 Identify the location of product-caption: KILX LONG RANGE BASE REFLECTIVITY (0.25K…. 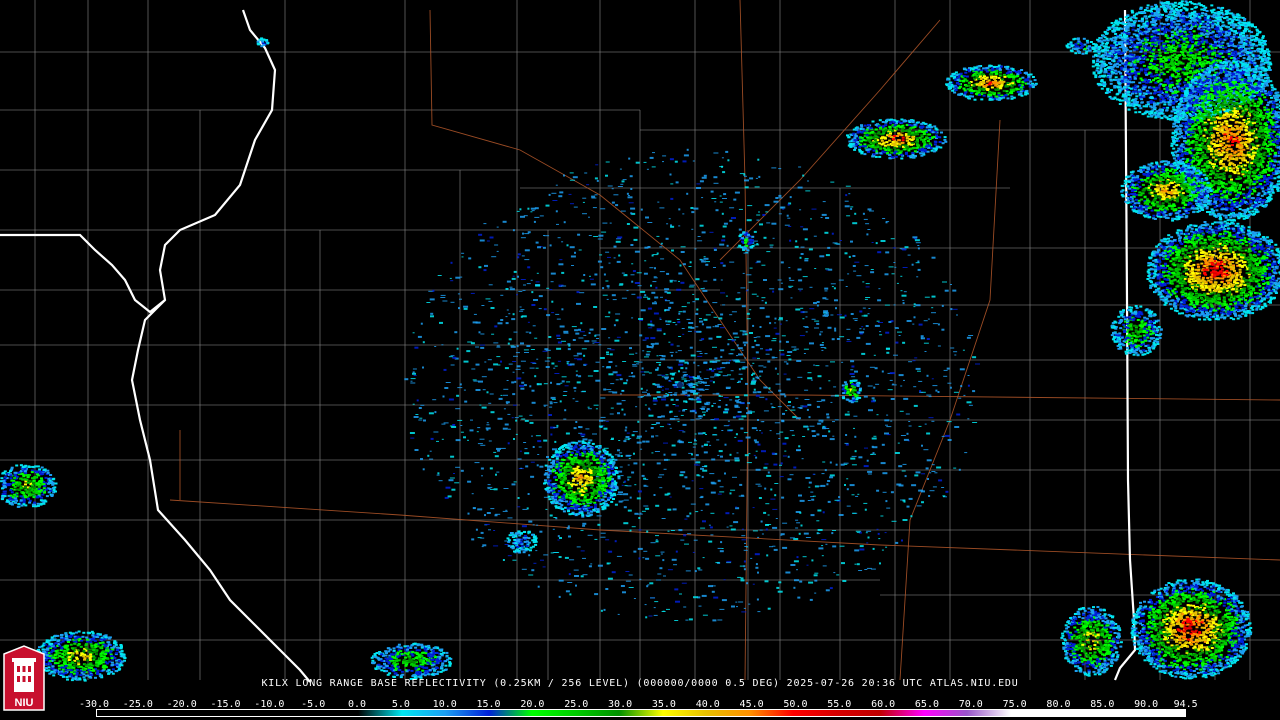
(640, 683).